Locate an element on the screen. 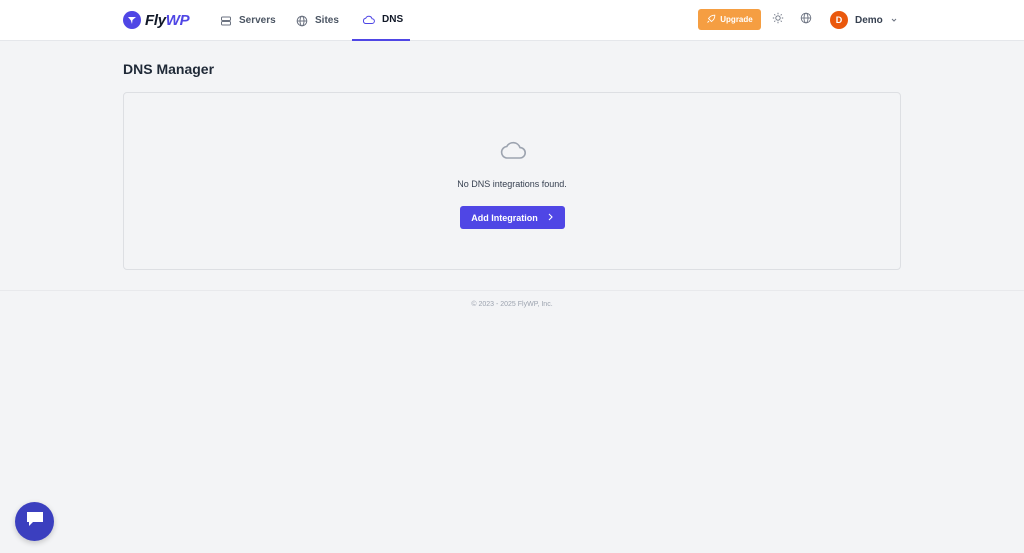 The image size is (1024, 553). add-integration-label: Add Integration is located at coordinates (504, 217).